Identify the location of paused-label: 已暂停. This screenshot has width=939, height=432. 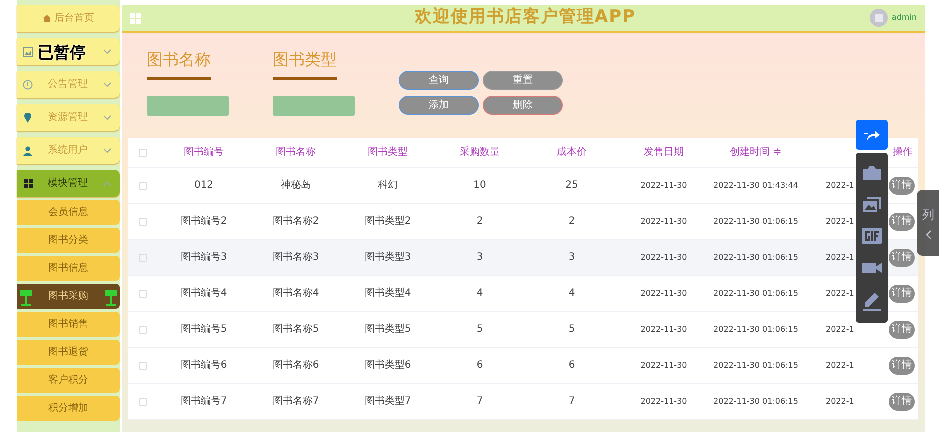
(62, 53).